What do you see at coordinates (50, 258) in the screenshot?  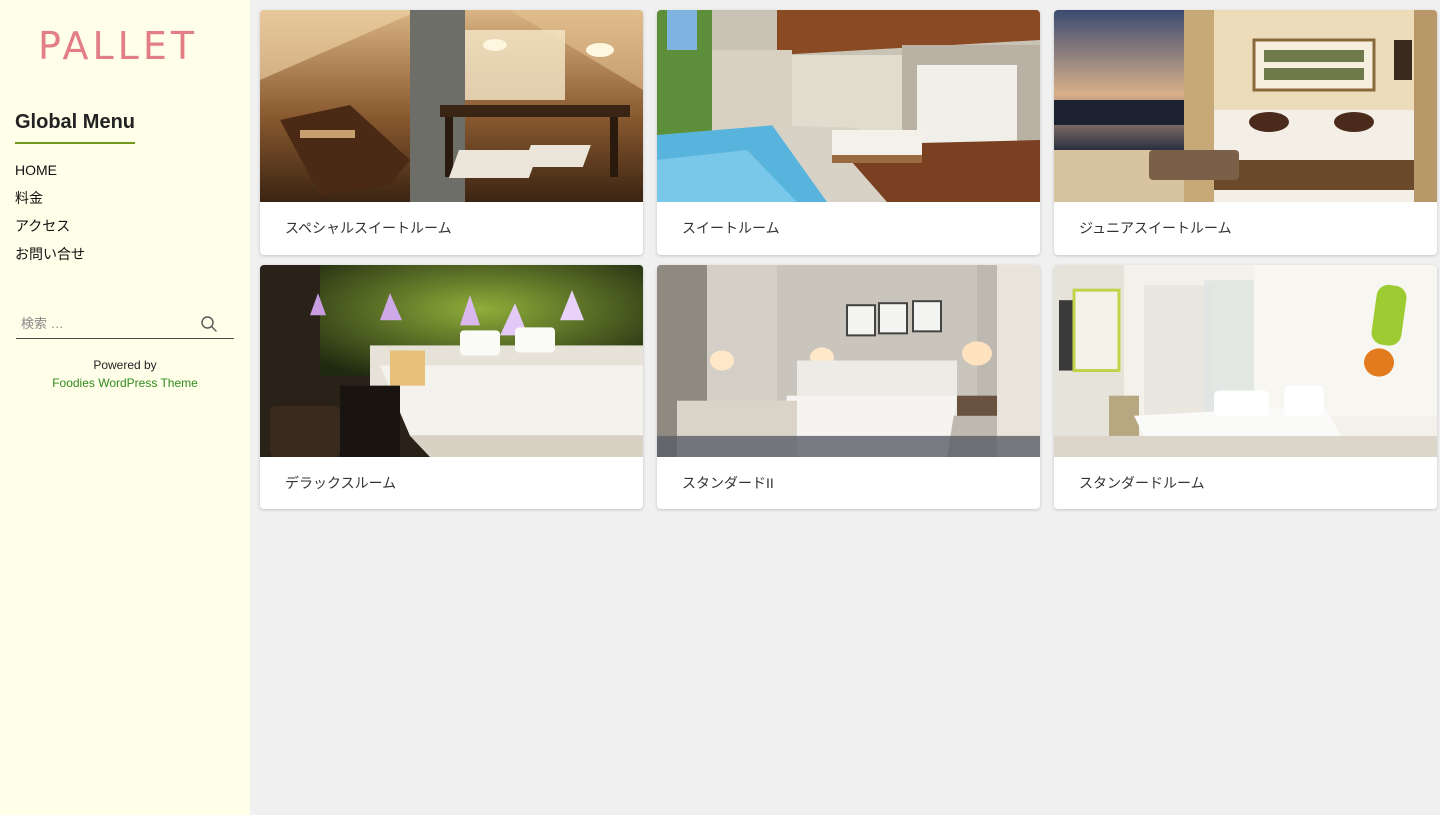 I see `menu-item-contact: お問い合せ` at bounding box center [50, 258].